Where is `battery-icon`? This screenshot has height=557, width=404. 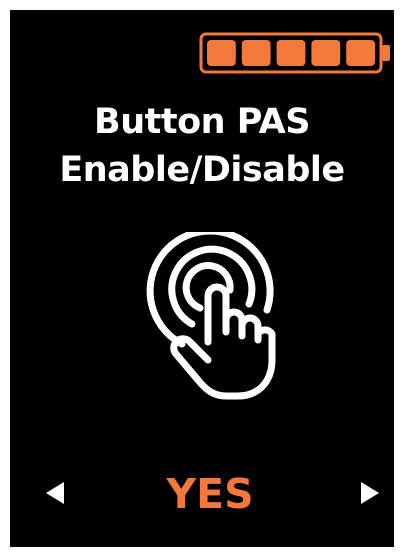
battery-icon is located at coordinates (296, 53).